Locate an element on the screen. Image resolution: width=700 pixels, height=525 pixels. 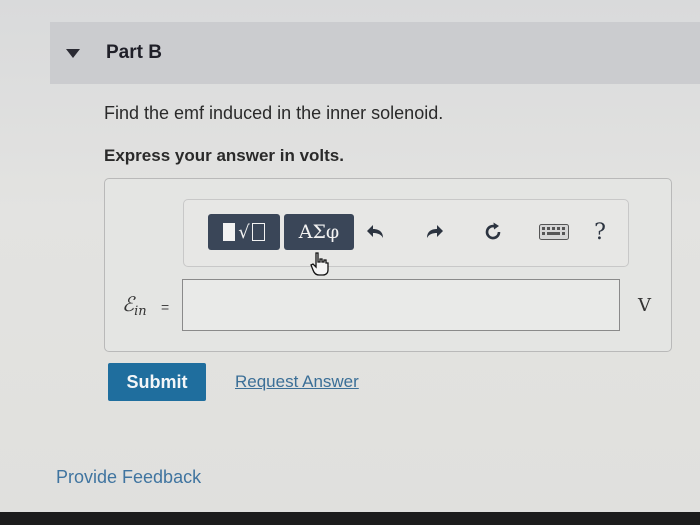
help-icon: ? is located at coordinates (600, 232).